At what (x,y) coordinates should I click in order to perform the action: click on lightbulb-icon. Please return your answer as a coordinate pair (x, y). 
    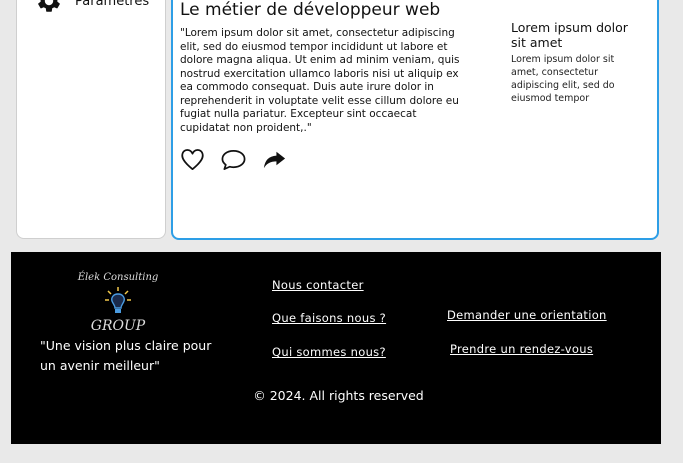
    Looking at the image, I should click on (118, 300).